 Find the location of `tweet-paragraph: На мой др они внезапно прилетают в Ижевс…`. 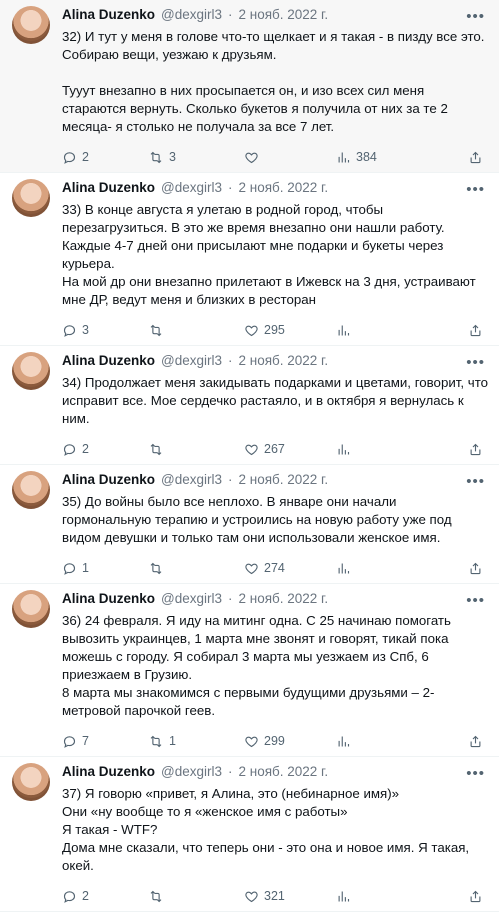

tweet-paragraph: На мой др они внезапно прилетают в Ижевс… is located at coordinates (271, 290).